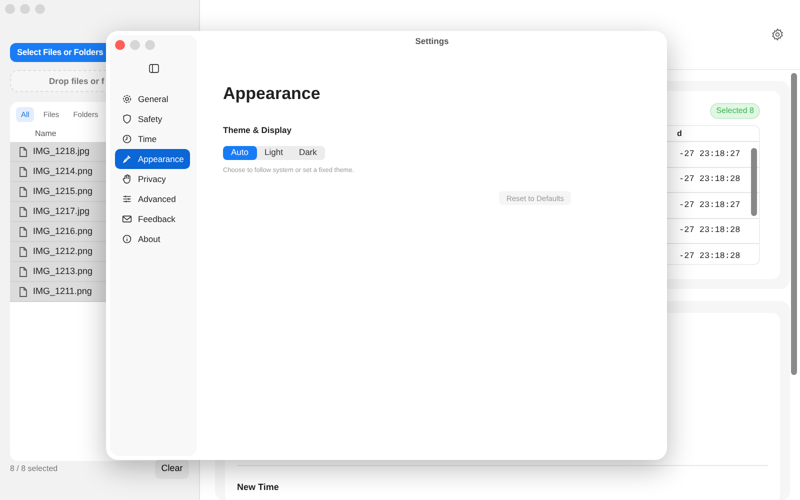 The width and height of the screenshot is (800, 500). I want to click on gear-icon, so click(127, 99).